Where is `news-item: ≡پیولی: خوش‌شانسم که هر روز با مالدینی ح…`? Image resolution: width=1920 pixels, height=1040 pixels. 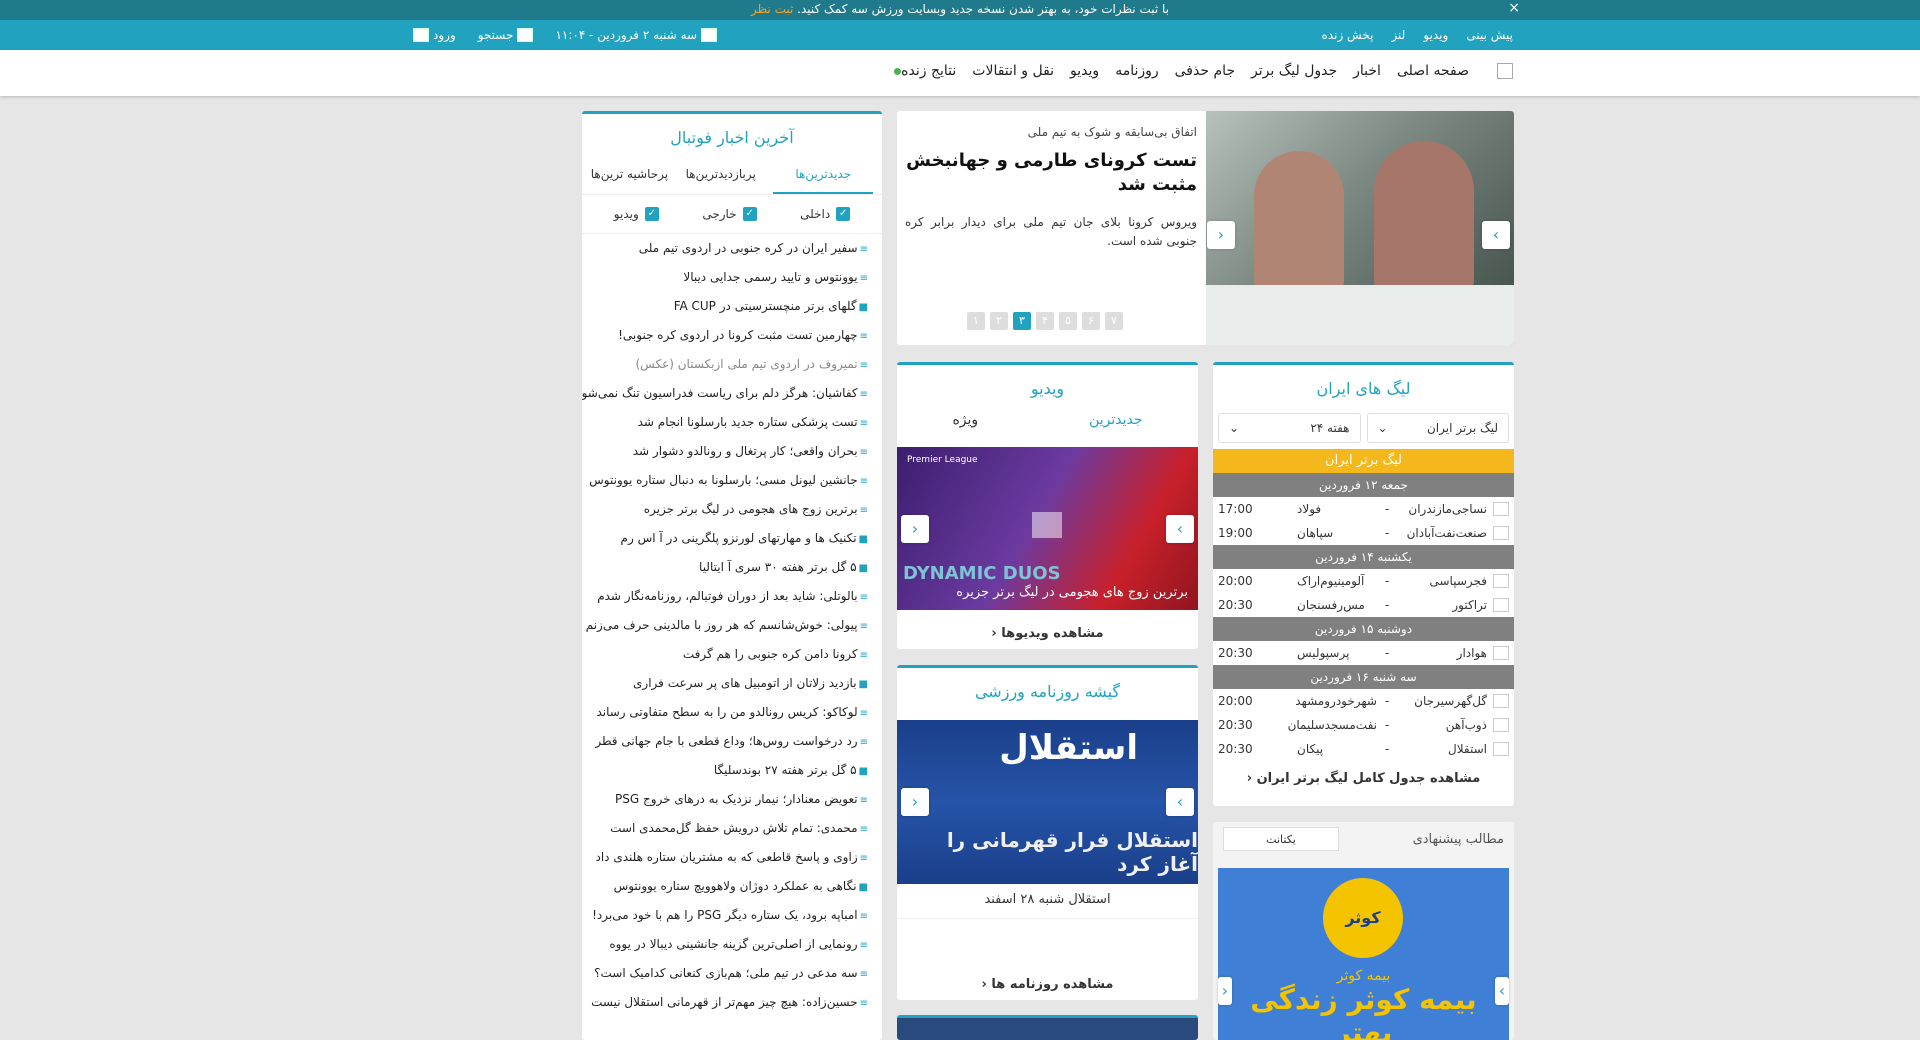 news-item: ≡پیولی: خوش‌شانسم که هر روز با مالدینی ح… is located at coordinates (725, 625).